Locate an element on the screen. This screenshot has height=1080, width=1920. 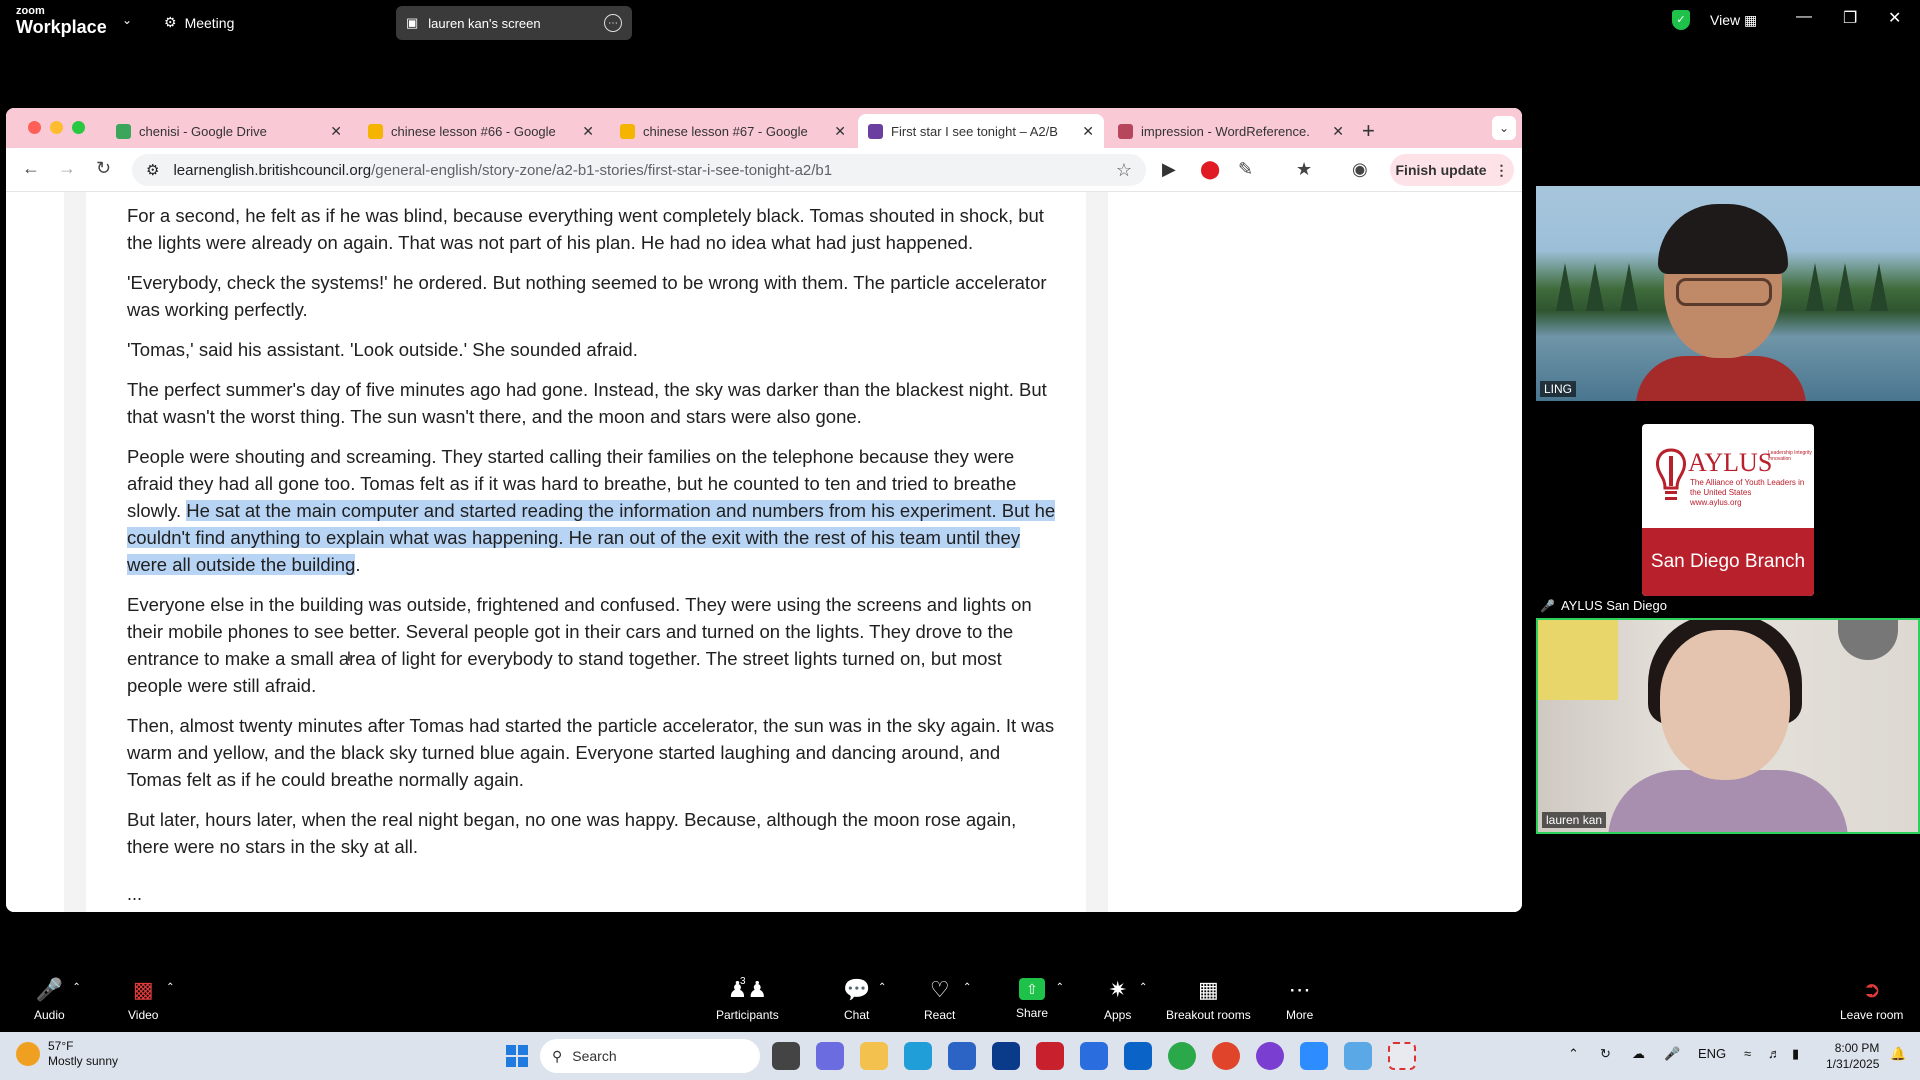
react-button: ♡ React ⌃ is located at coordinates (947, 1000).